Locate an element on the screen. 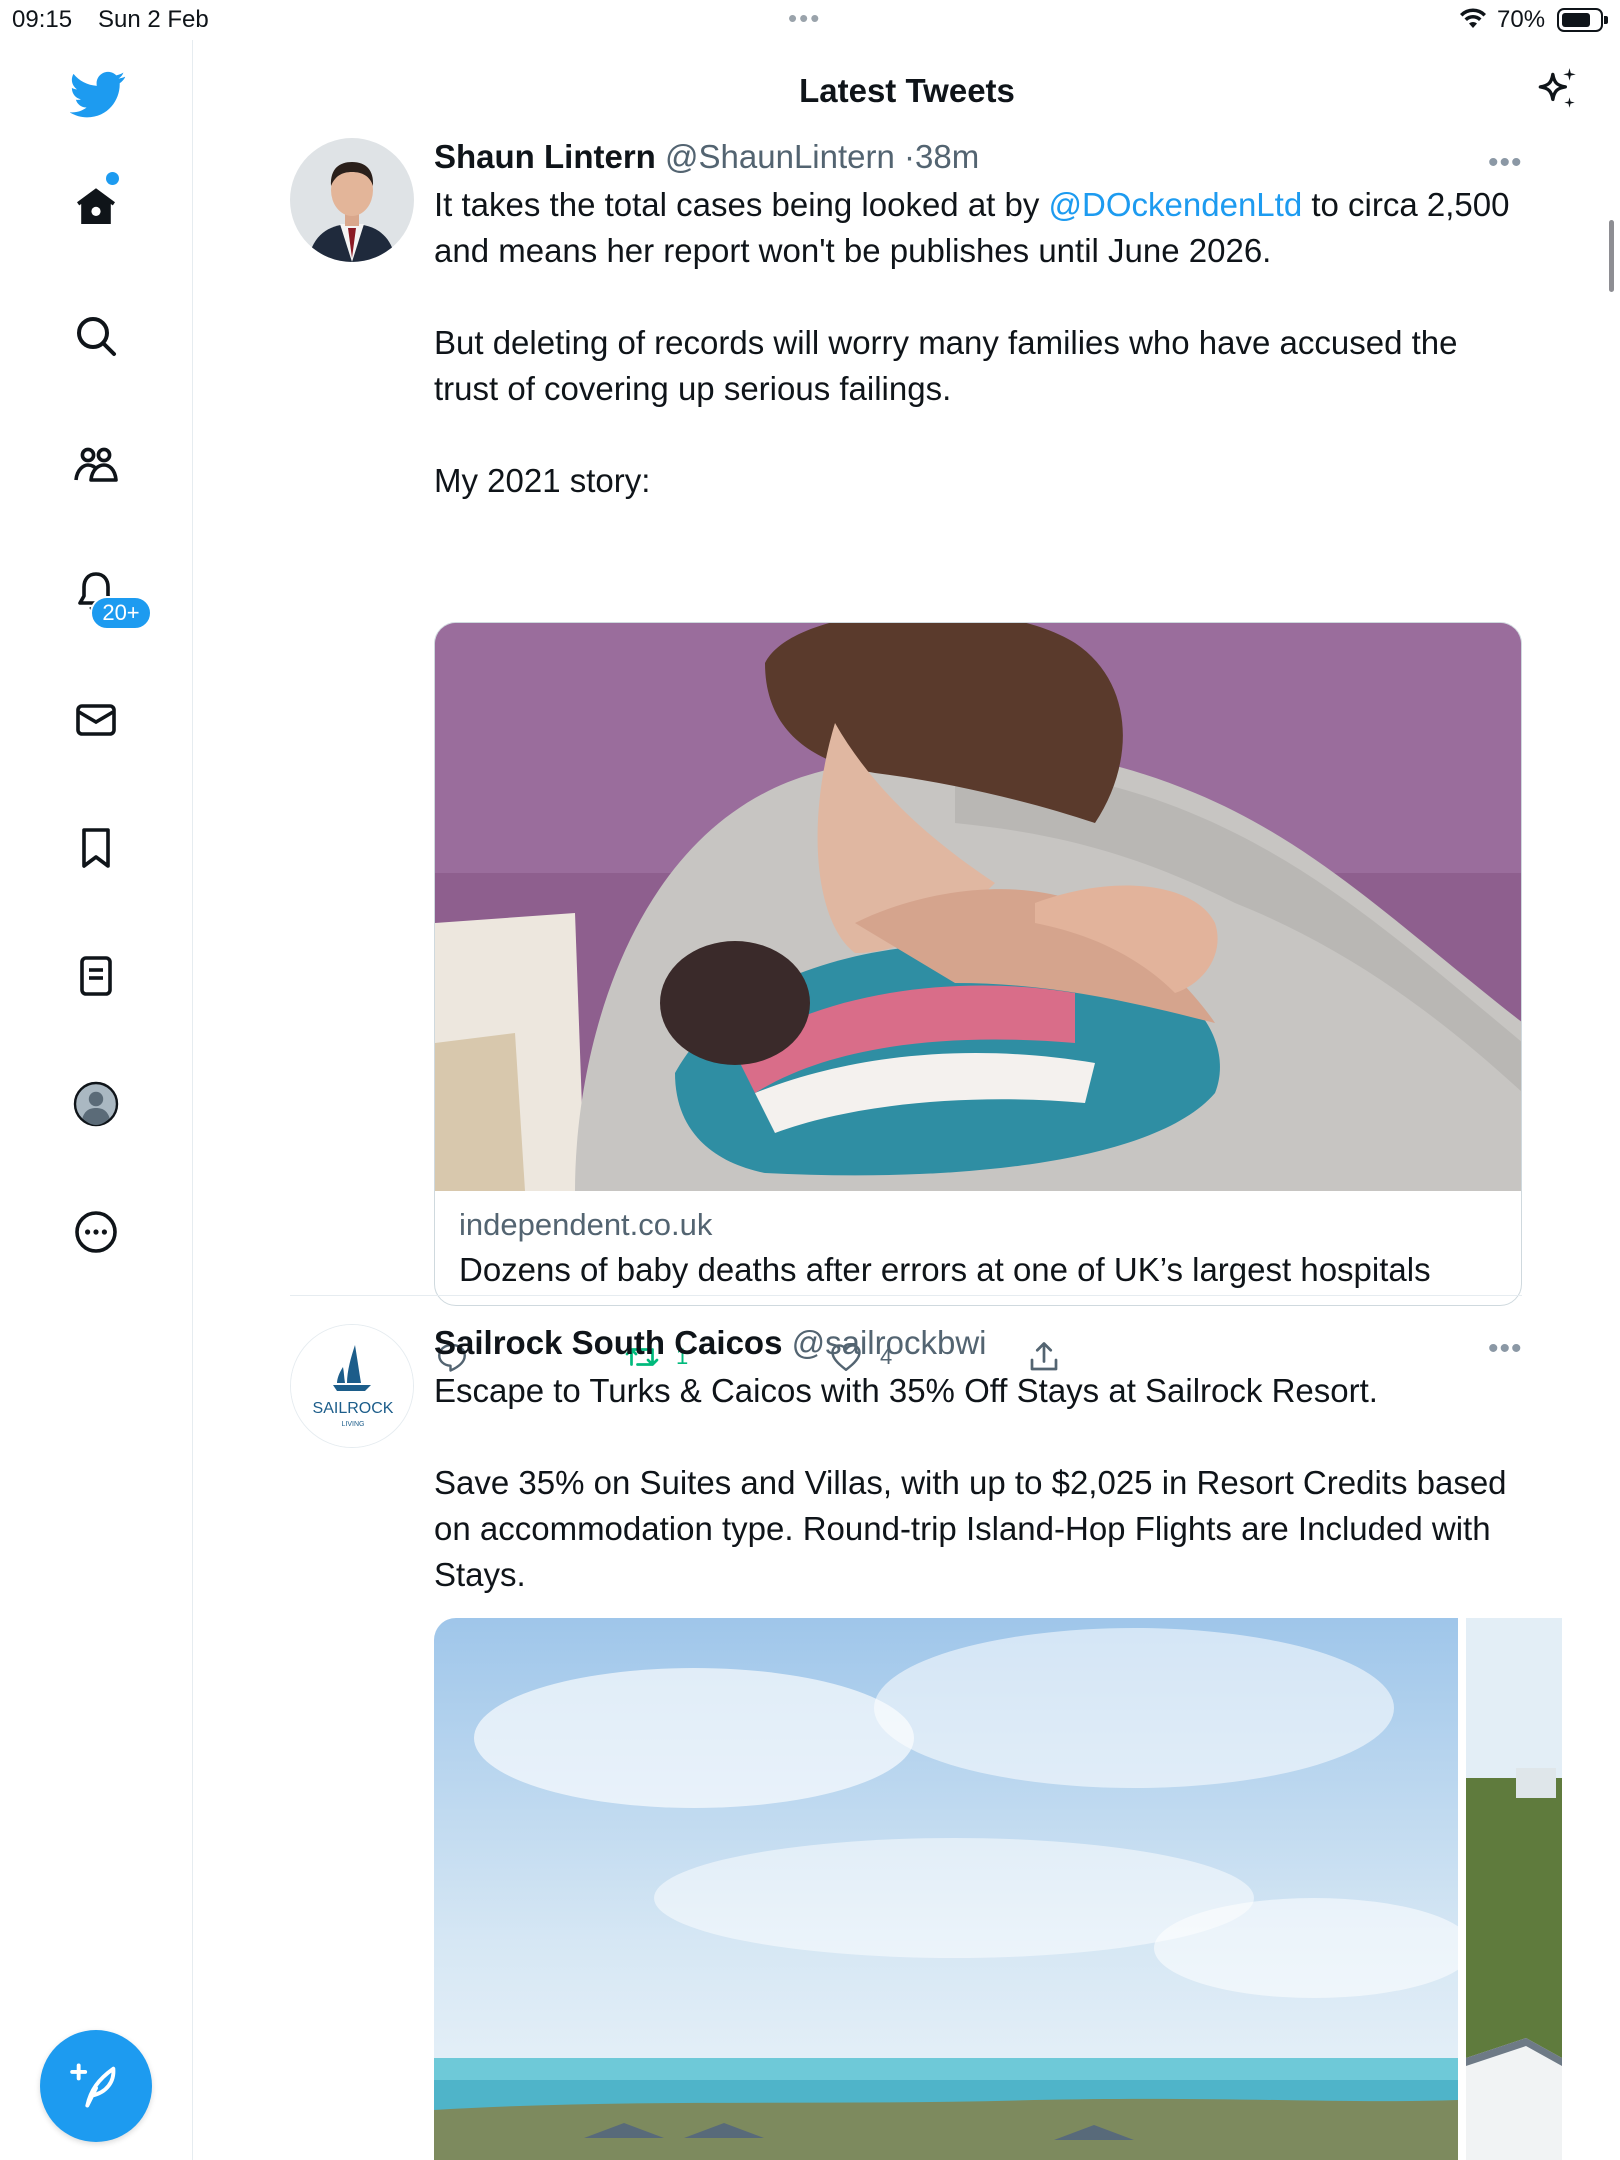 The height and width of the screenshot is (2160, 1620). more-circle-icon is located at coordinates (96, 1232).